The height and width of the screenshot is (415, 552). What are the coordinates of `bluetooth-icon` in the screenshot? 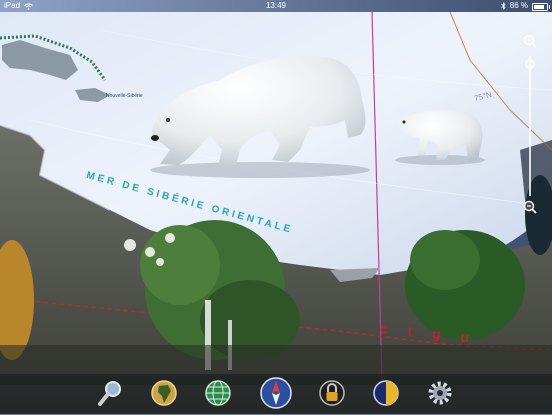 It's located at (503, 6).